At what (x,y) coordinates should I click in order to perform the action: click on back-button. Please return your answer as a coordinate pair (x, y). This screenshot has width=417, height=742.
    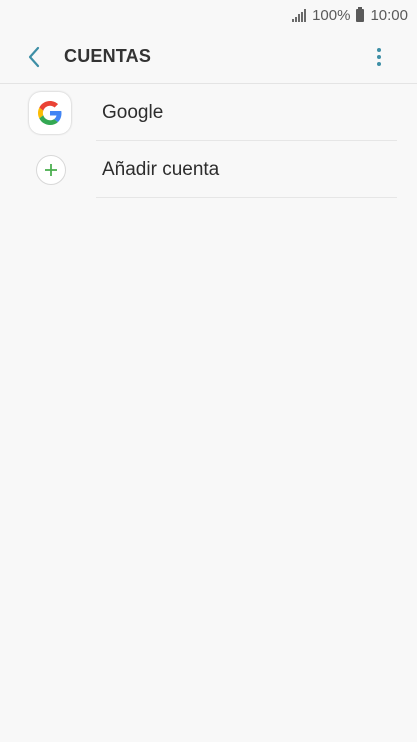
    Looking at the image, I should click on (34, 57).